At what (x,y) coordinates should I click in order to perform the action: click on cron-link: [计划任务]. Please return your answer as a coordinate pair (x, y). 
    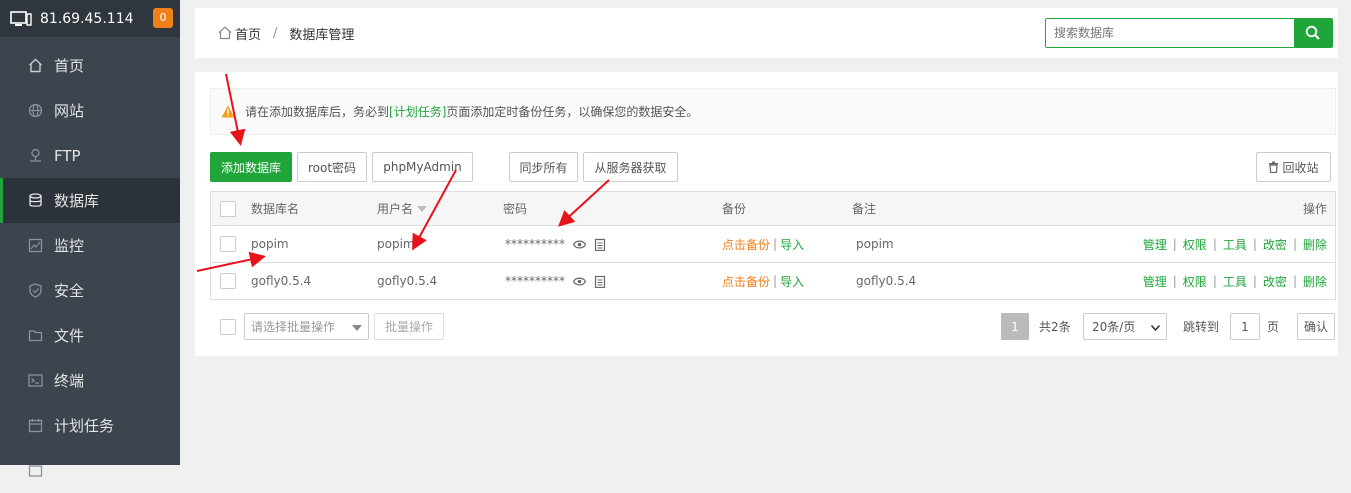
    Looking at the image, I should click on (417, 111).